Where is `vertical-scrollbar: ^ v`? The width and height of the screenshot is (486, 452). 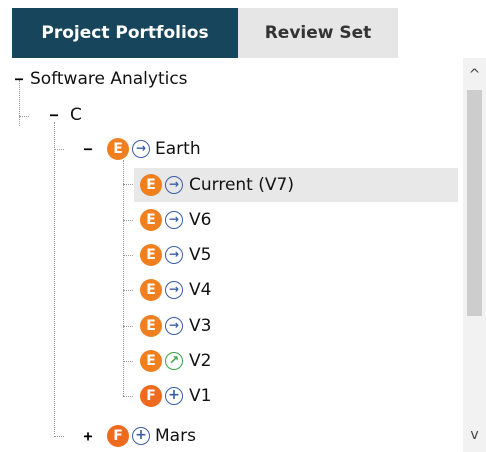 vertical-scrollbar: ^ v is located at coordinates (474, 255).